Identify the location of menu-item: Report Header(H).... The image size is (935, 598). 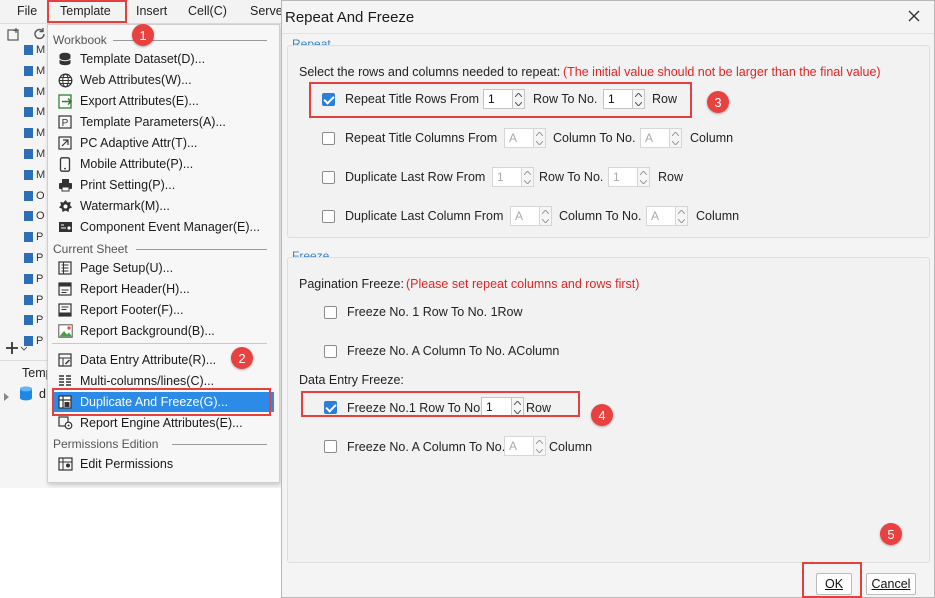
(163, 289).